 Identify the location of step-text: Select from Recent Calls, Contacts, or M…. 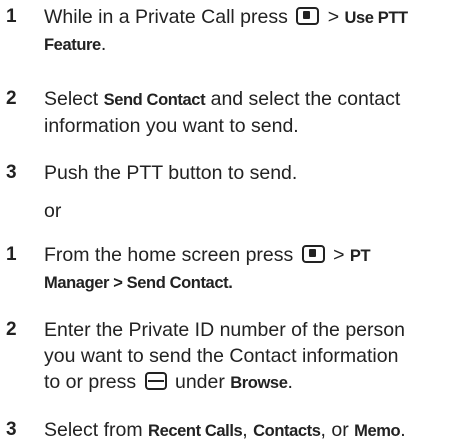
(250, 430).